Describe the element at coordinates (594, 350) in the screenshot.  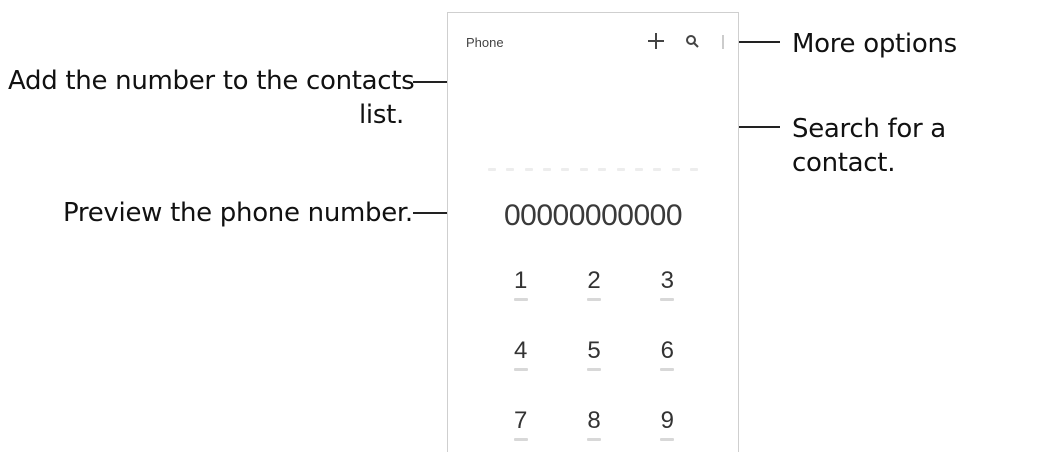
I see `key-digit: 5` at that location.